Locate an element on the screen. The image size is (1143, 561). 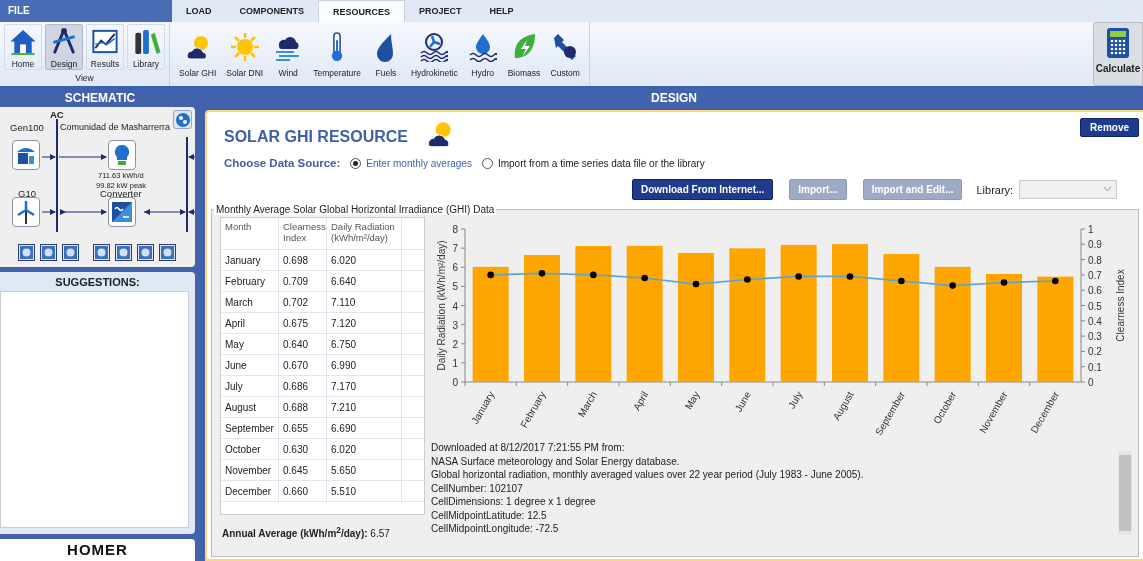
scrollbar is located at coordinates (1125, 493).